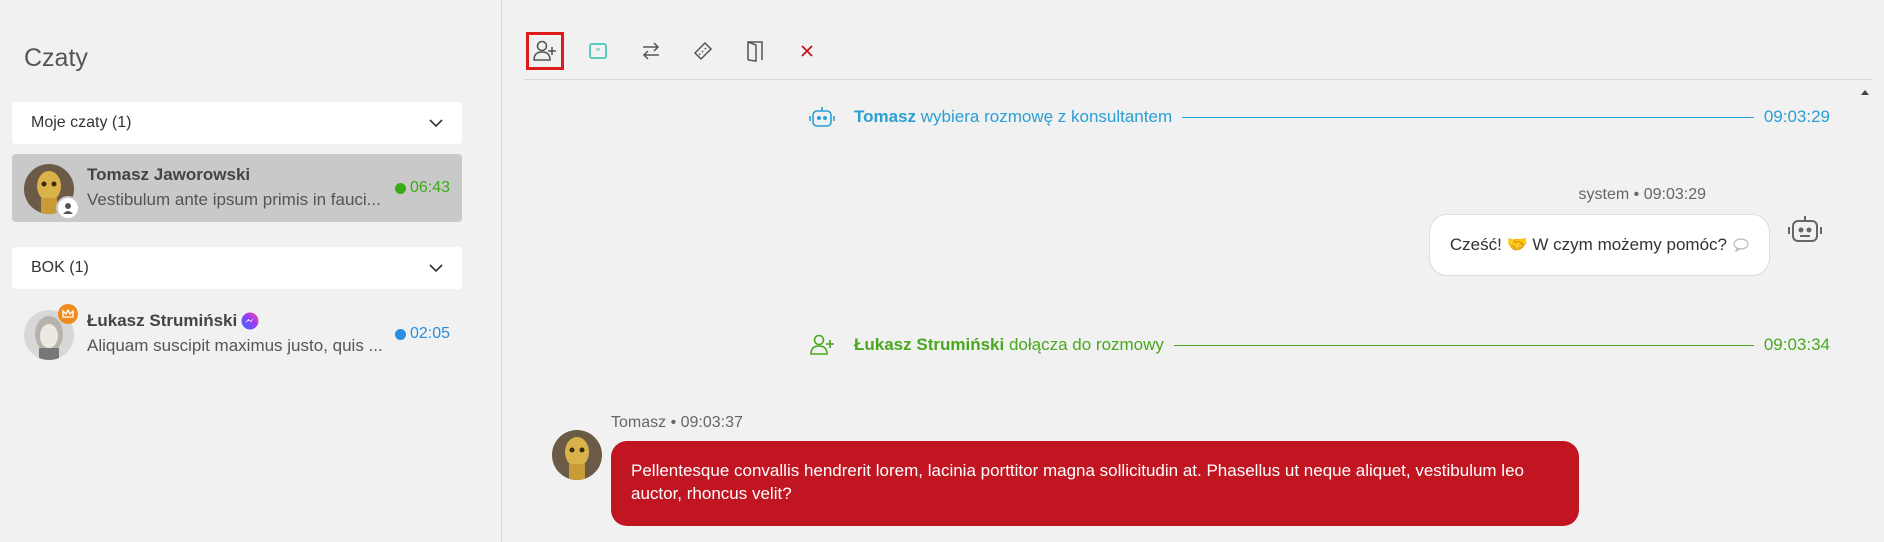 Image resolution: width=1884 pixels, height=542 pixels. Describe the element at coordinates (68, 314) in the screenshot. I see `crown-icon` at that location.